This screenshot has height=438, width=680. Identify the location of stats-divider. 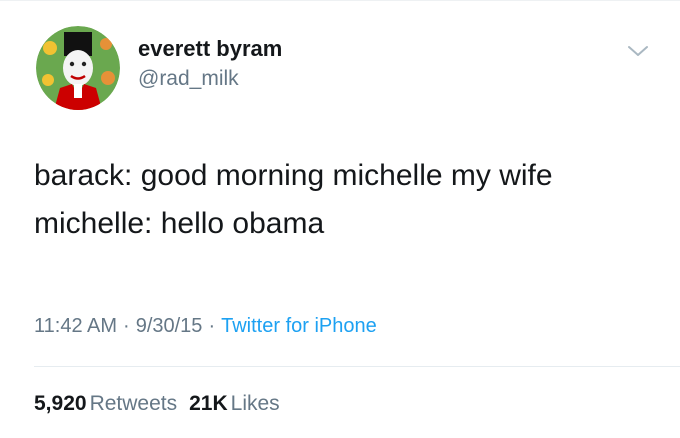
(357, 366).